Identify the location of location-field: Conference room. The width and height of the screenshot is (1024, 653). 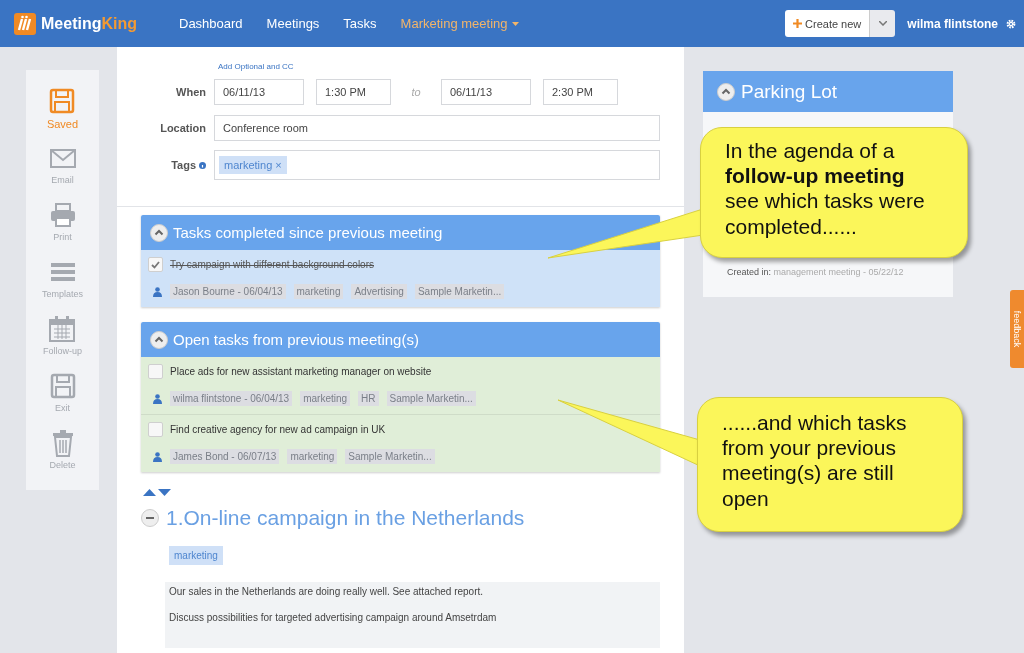
(437, 128).